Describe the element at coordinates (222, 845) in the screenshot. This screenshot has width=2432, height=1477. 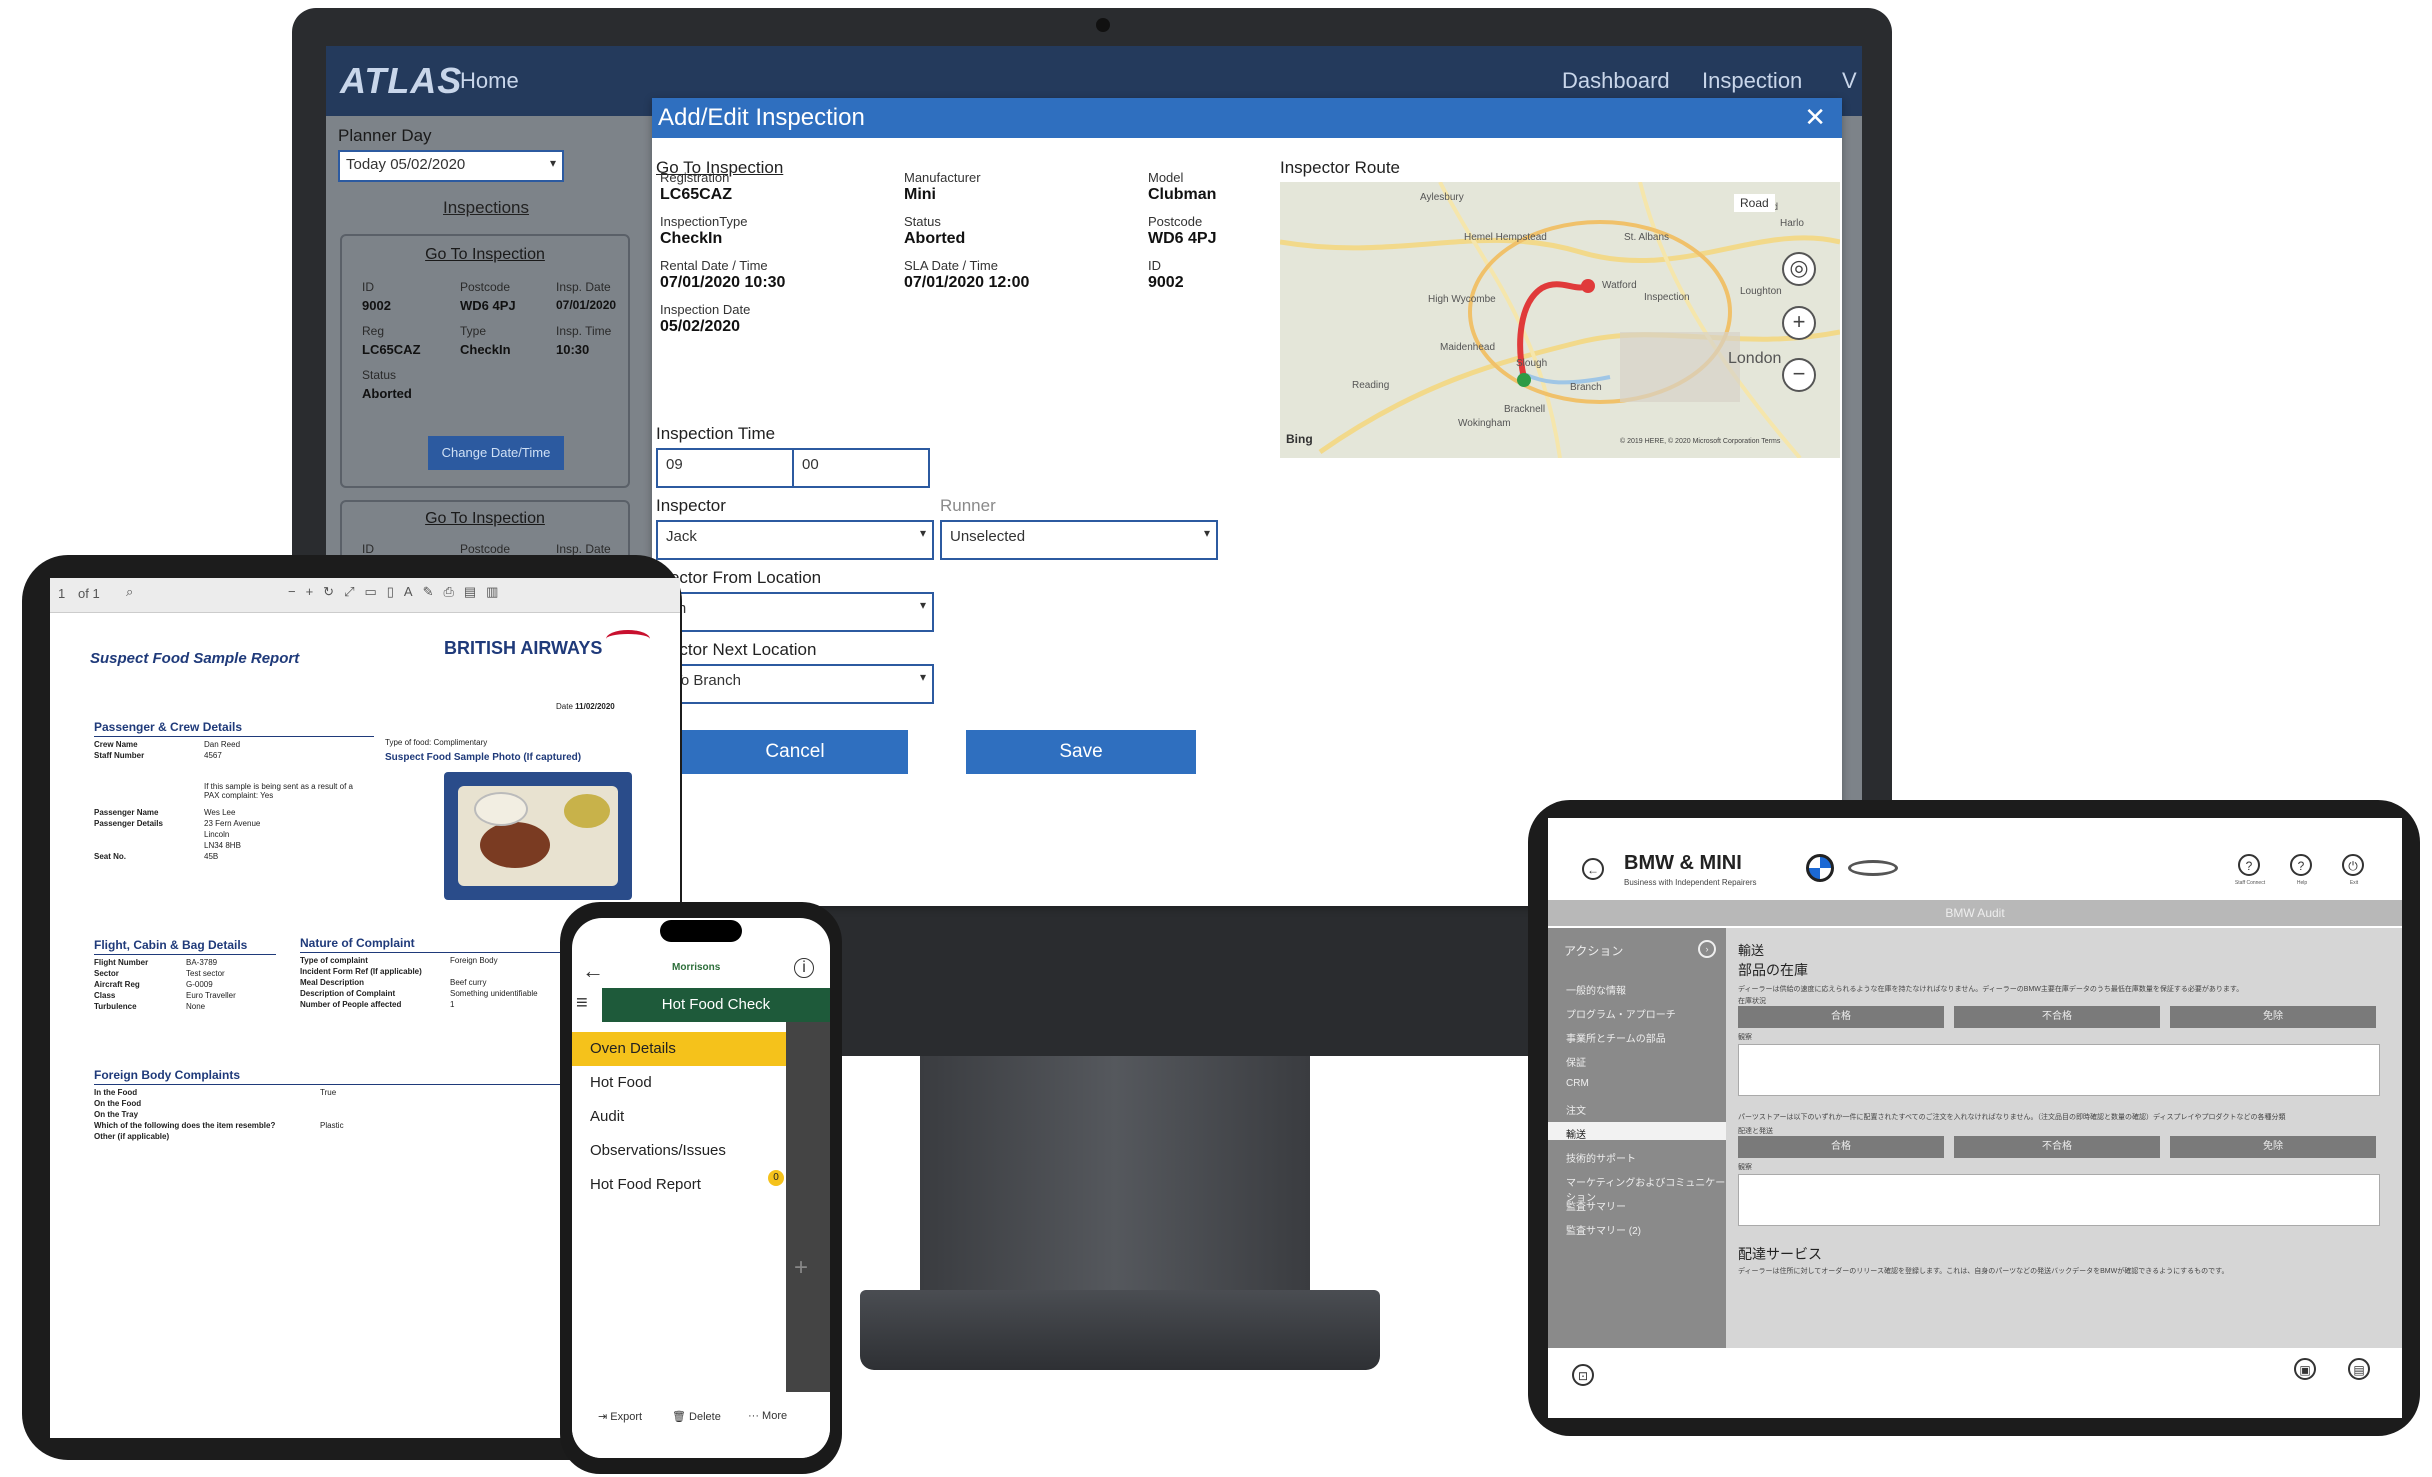
I see `pdf-row-value: LN34 8HB` at that location.